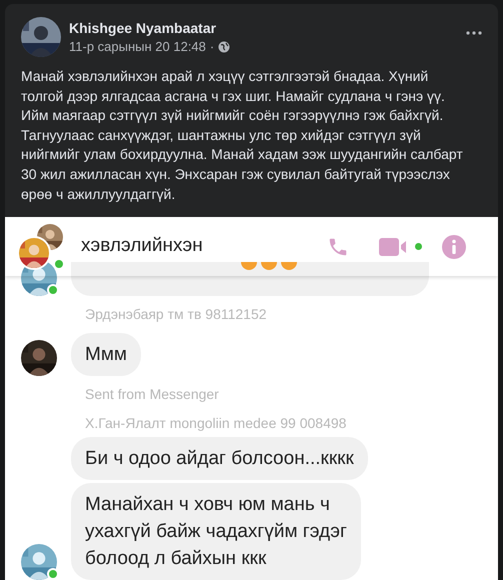 Image resolution: width=503 pixels, height=580 pixels. I want to click on globe-icon, so click(224, 46).